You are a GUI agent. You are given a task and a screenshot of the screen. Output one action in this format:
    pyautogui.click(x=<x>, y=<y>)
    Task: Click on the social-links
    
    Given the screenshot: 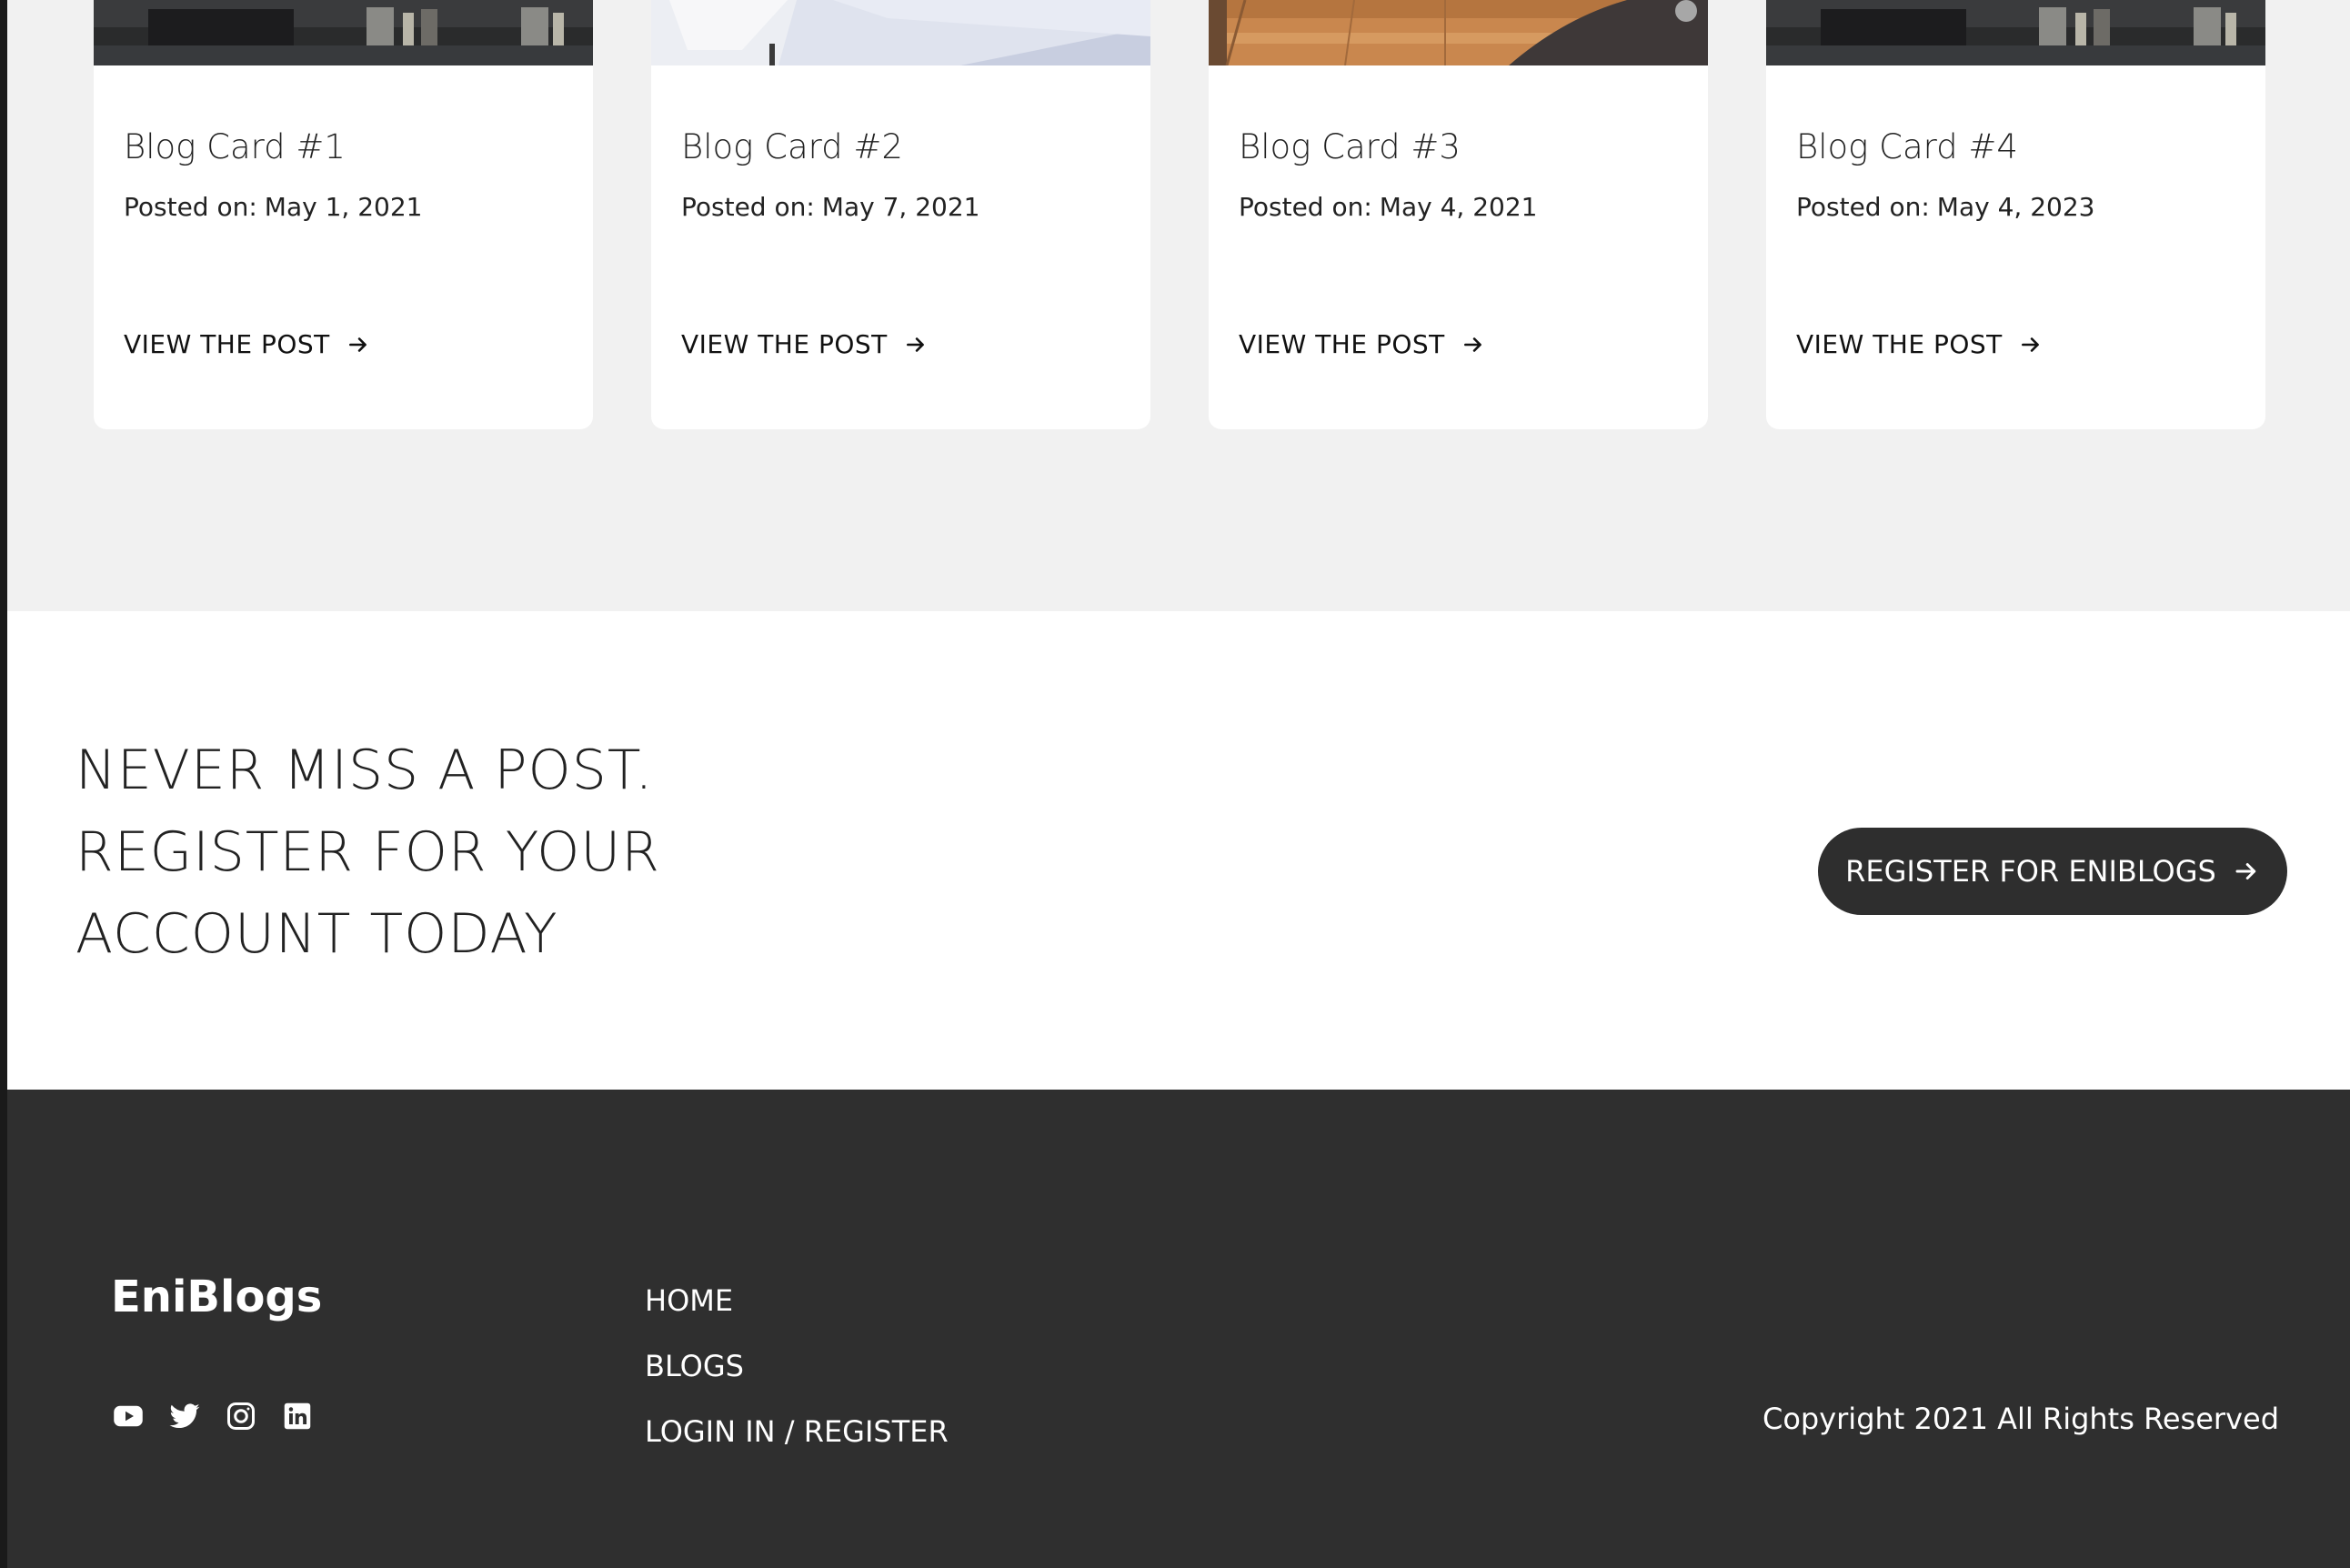 What is the action you would take?
    pyautogui.click(x=213, y=1416)
    